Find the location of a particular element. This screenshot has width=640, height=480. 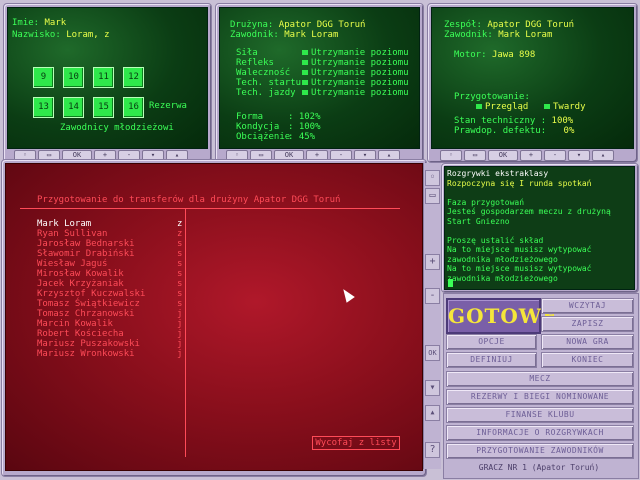

text-cursor is located at coordinates (450, 283).